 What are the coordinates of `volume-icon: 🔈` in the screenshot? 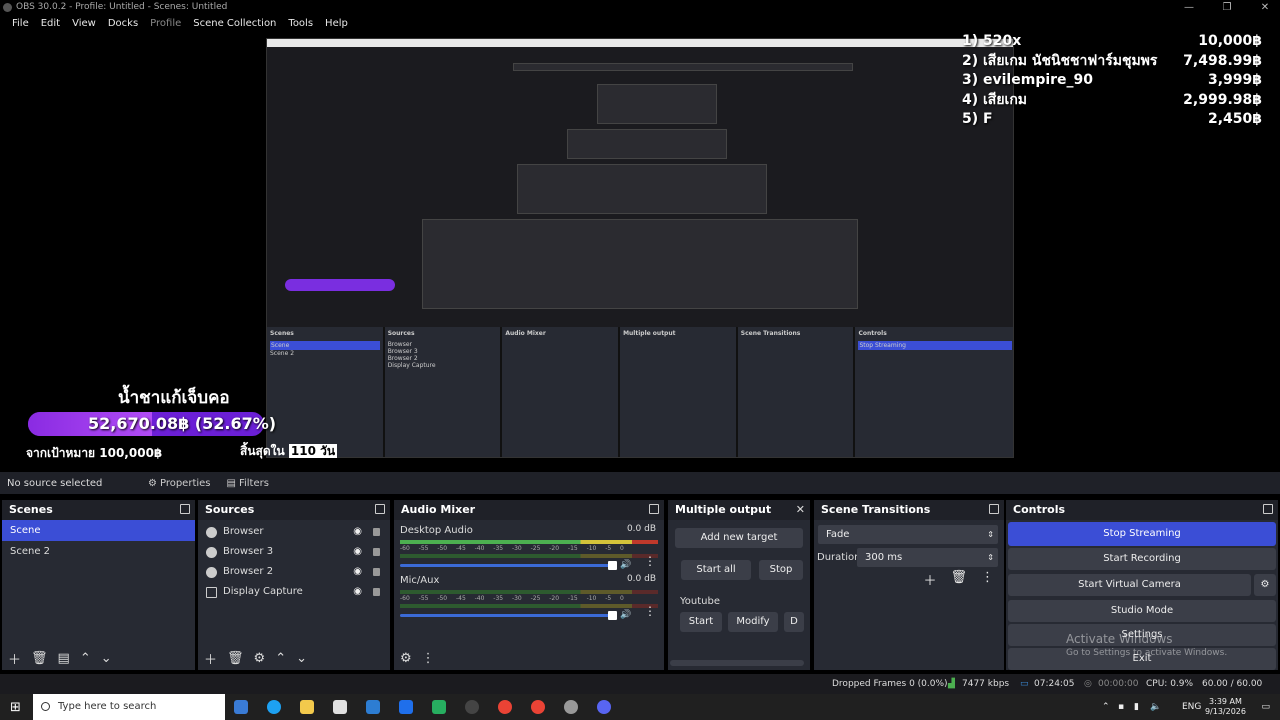 It's located at (1155, 707).